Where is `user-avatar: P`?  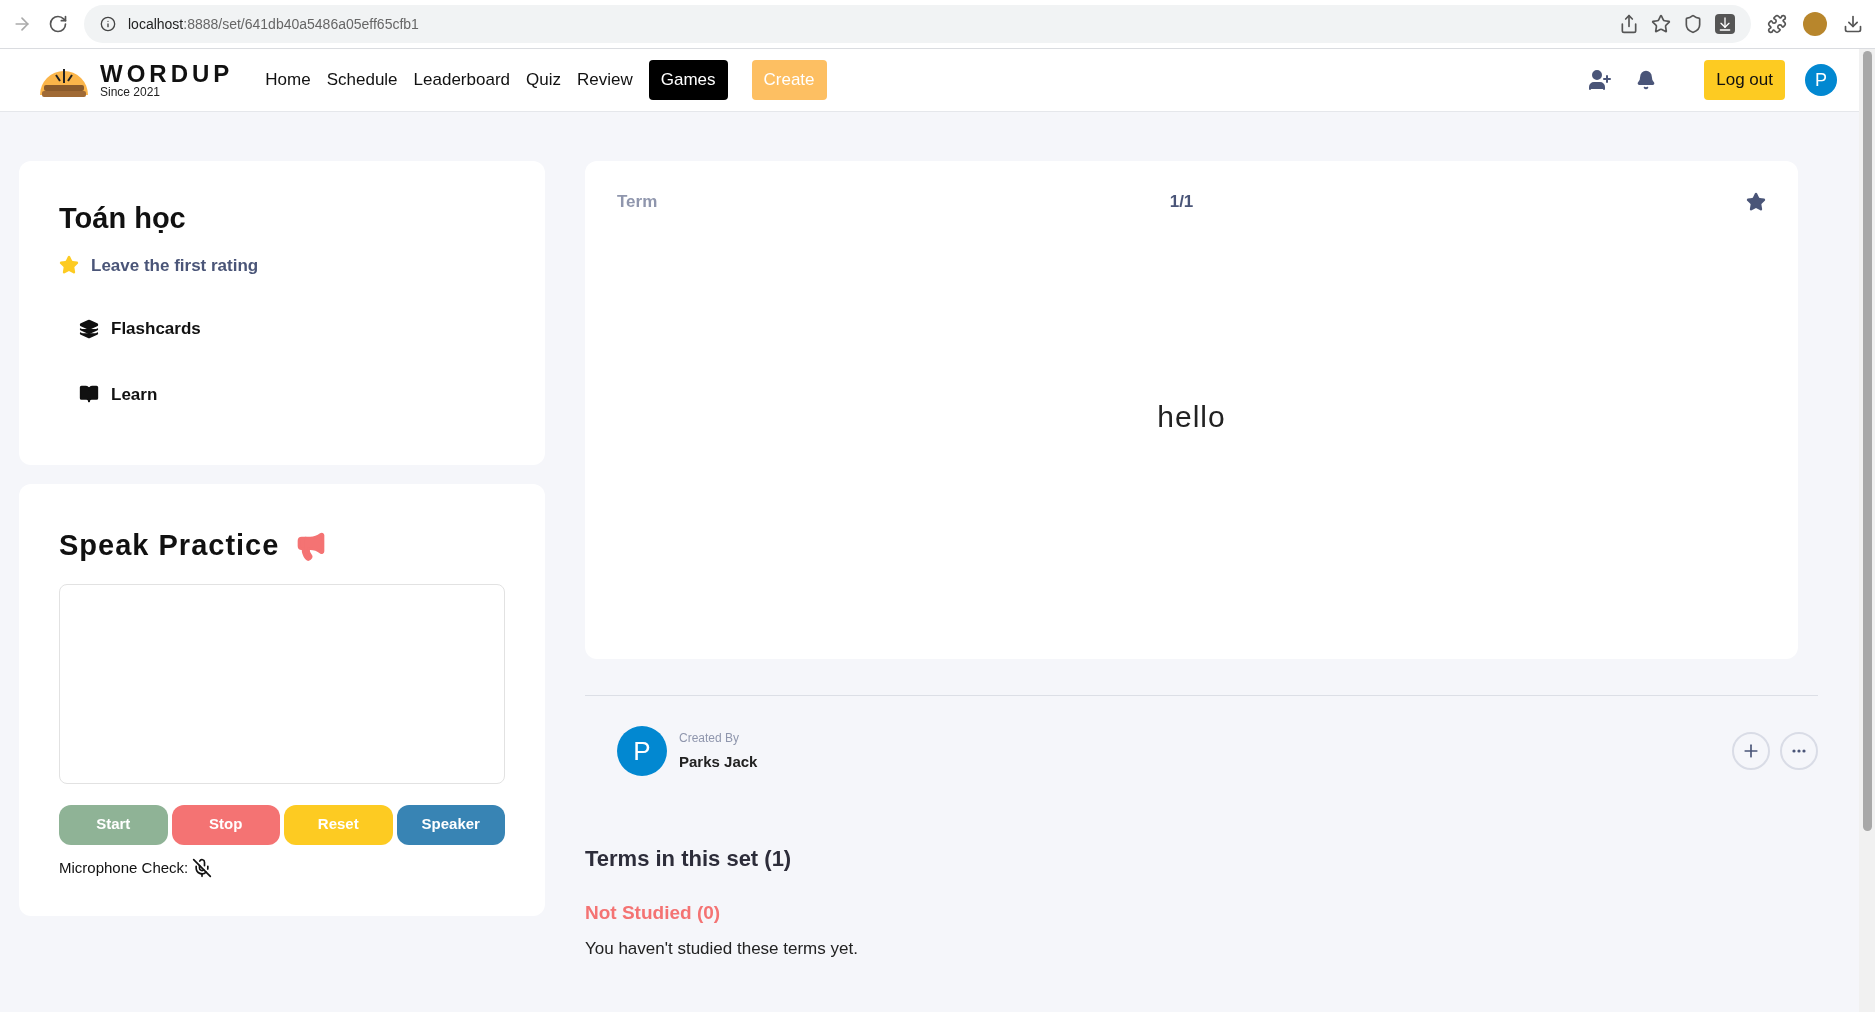 user-avatar: P is located at coordinates (1821, 80).